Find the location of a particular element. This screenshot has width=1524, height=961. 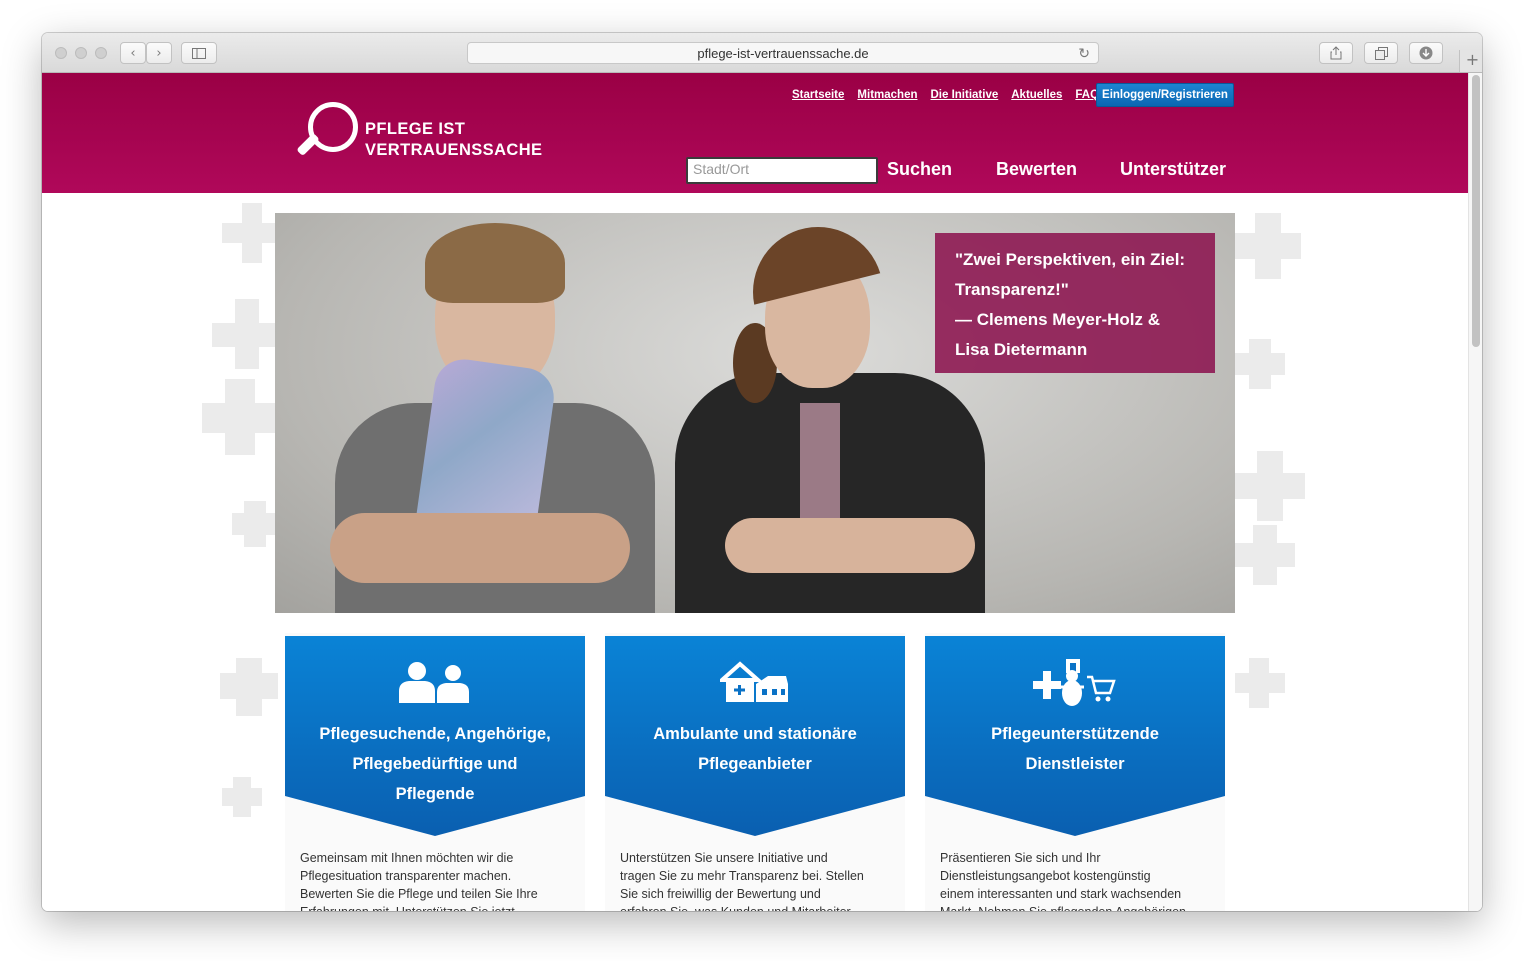

magnifier-icon is located at coordinates (333, 127).